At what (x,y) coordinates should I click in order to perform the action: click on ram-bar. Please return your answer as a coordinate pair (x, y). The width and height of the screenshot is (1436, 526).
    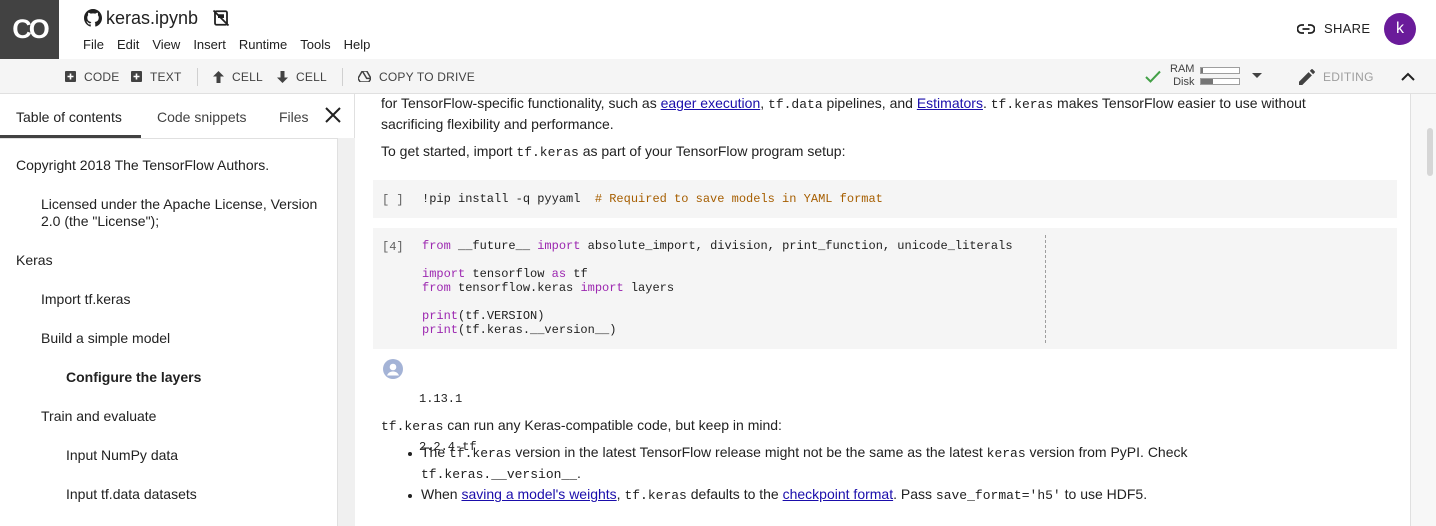
    Looking at the image, I should click on (1220, 70).